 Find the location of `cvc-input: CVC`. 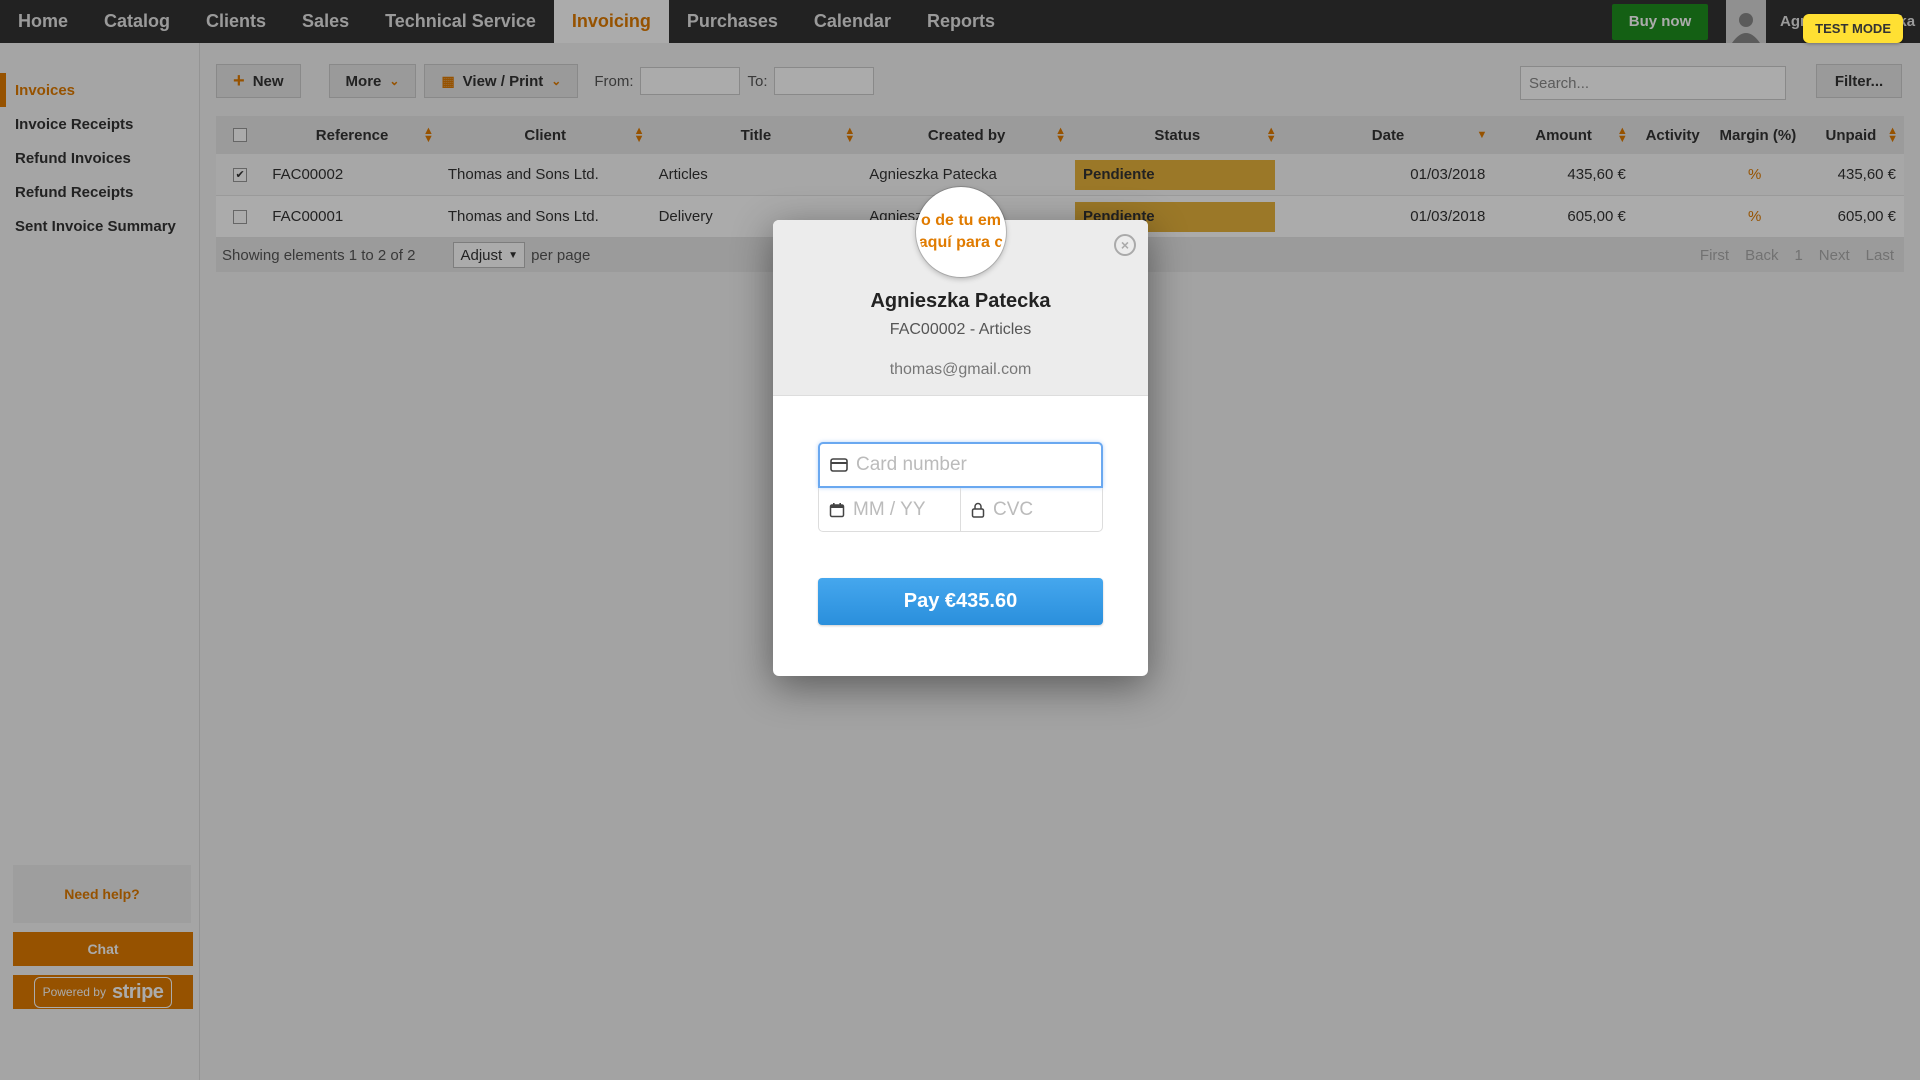

cvc-input: CVC is located at coordinates (1031, 509).